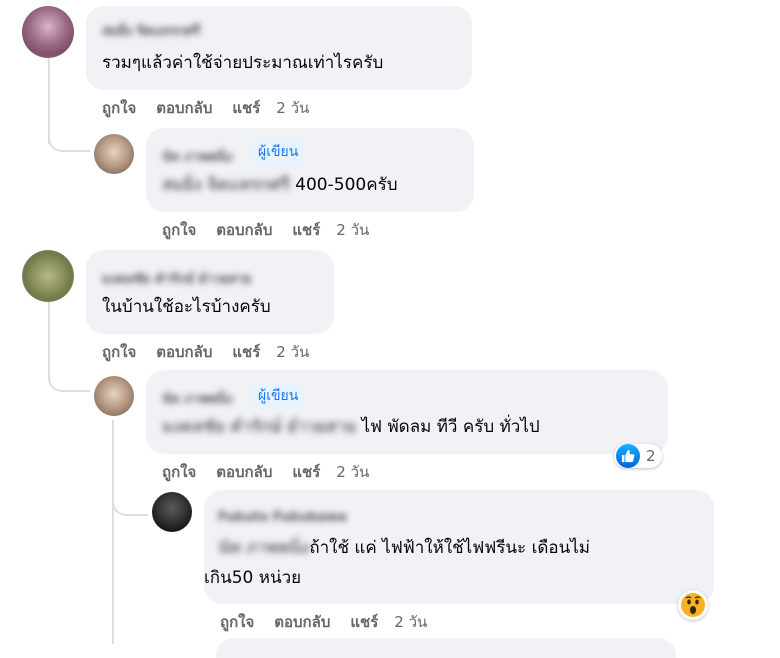 The image size is (780, 658). Describe the element at coordinates (651, 456) in the screenshot. I see `reaction-count: 2` at that location.